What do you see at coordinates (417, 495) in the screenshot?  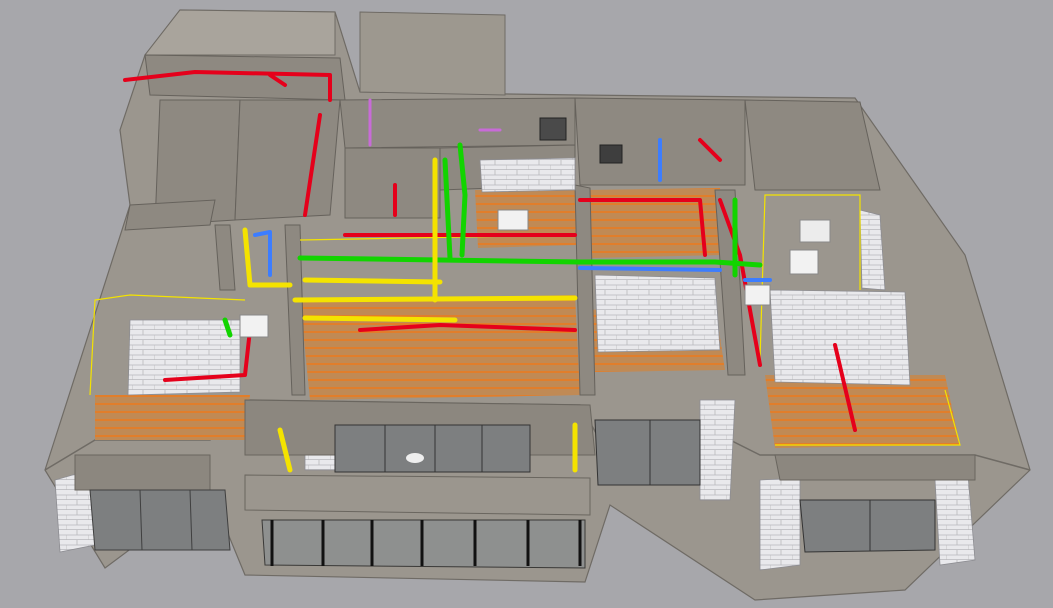 I see `balcony-slab` at bounding box center [417, 495].